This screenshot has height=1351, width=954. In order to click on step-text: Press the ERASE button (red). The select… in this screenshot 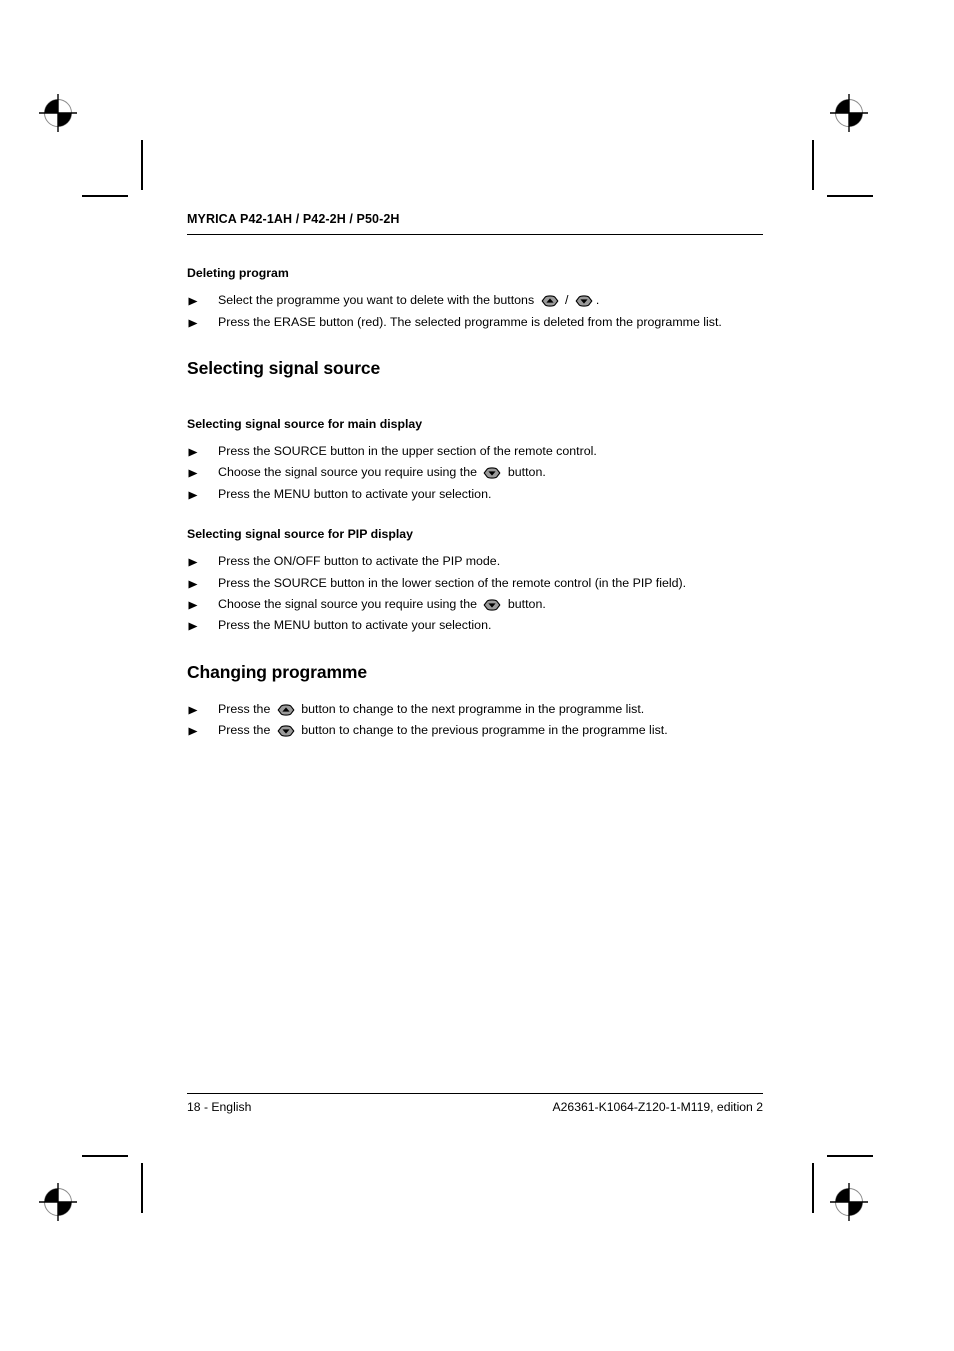, I will do `click(470, 322)`.